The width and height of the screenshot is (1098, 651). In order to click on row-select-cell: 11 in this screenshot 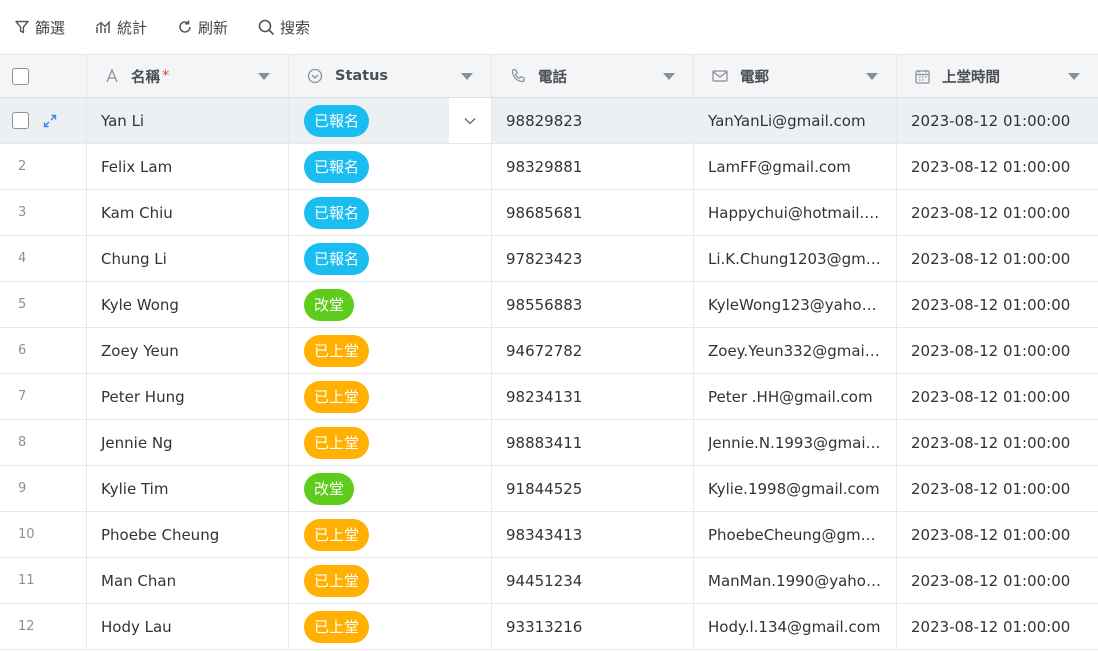, I will do `click(43, 580)`.